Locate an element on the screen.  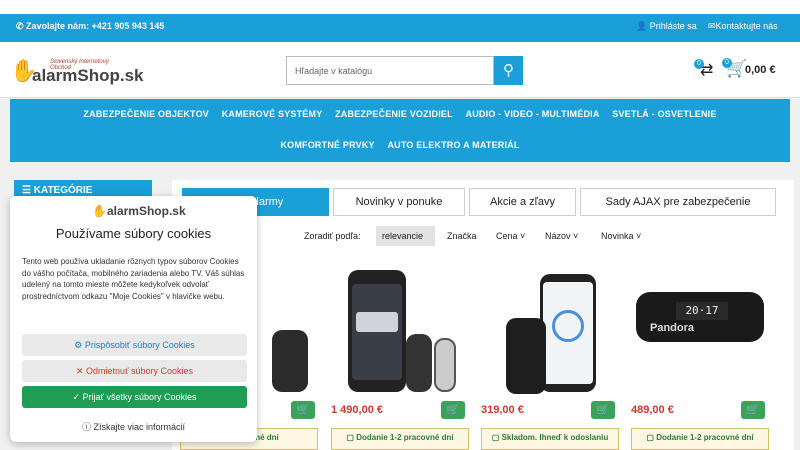
stock-status: ▢ Skladom. Ihneď k odoslaniu is located at coordinates (550, 439).